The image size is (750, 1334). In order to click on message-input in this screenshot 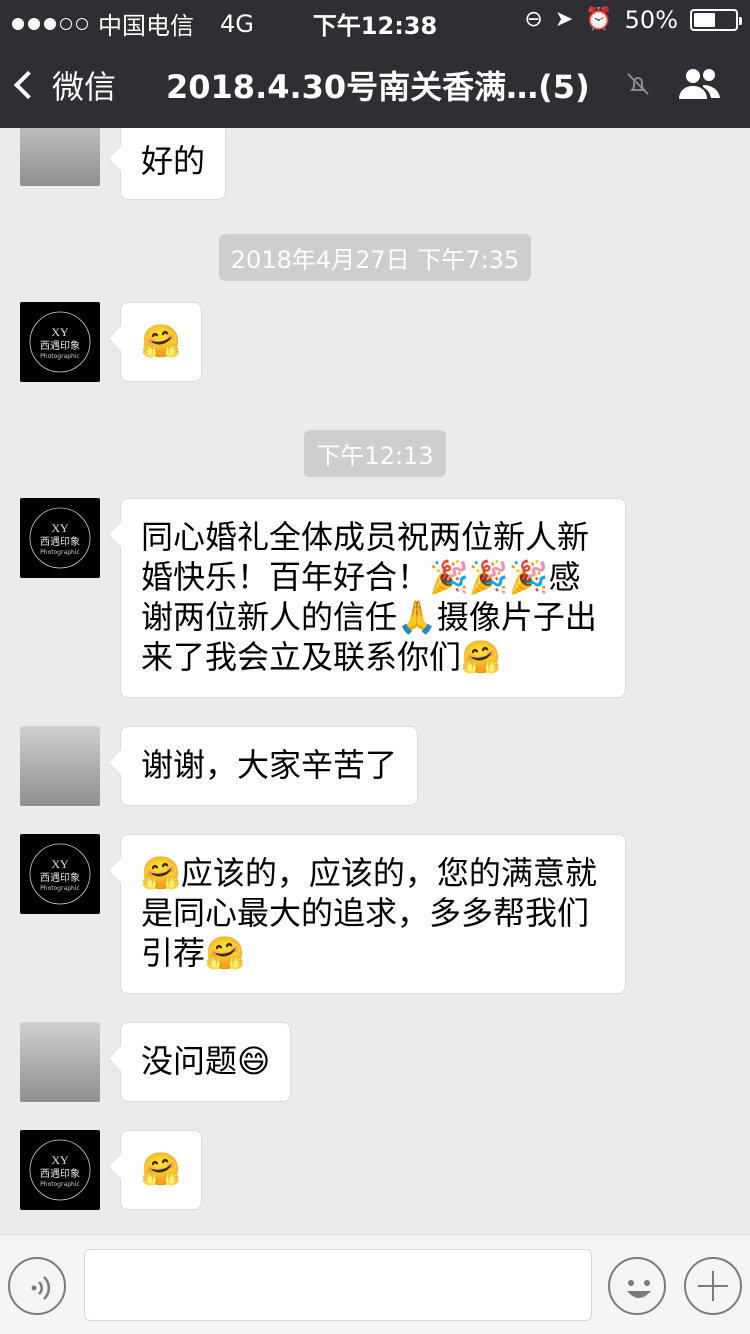, I will do `click(338, 1285)`.